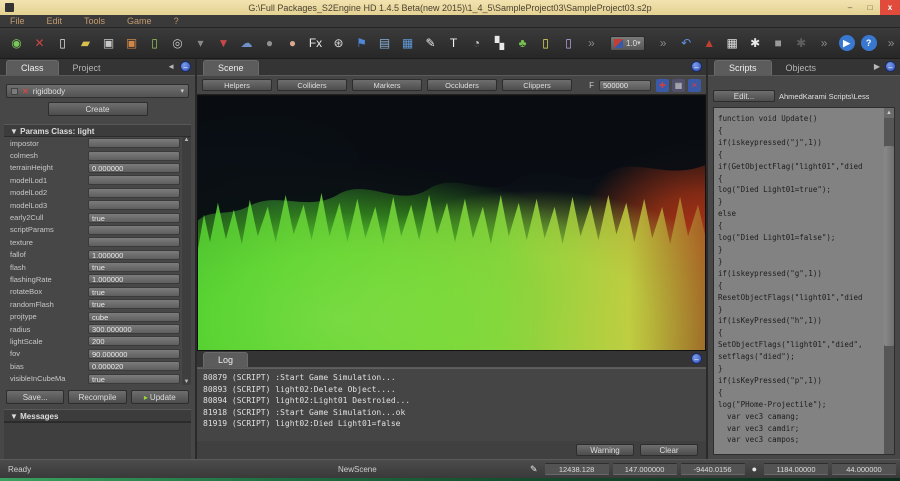  What do you see at coordinates (361, 43) in the screenshot?
I see `flag-icon: ⚑` at bounding box center [361, 43].